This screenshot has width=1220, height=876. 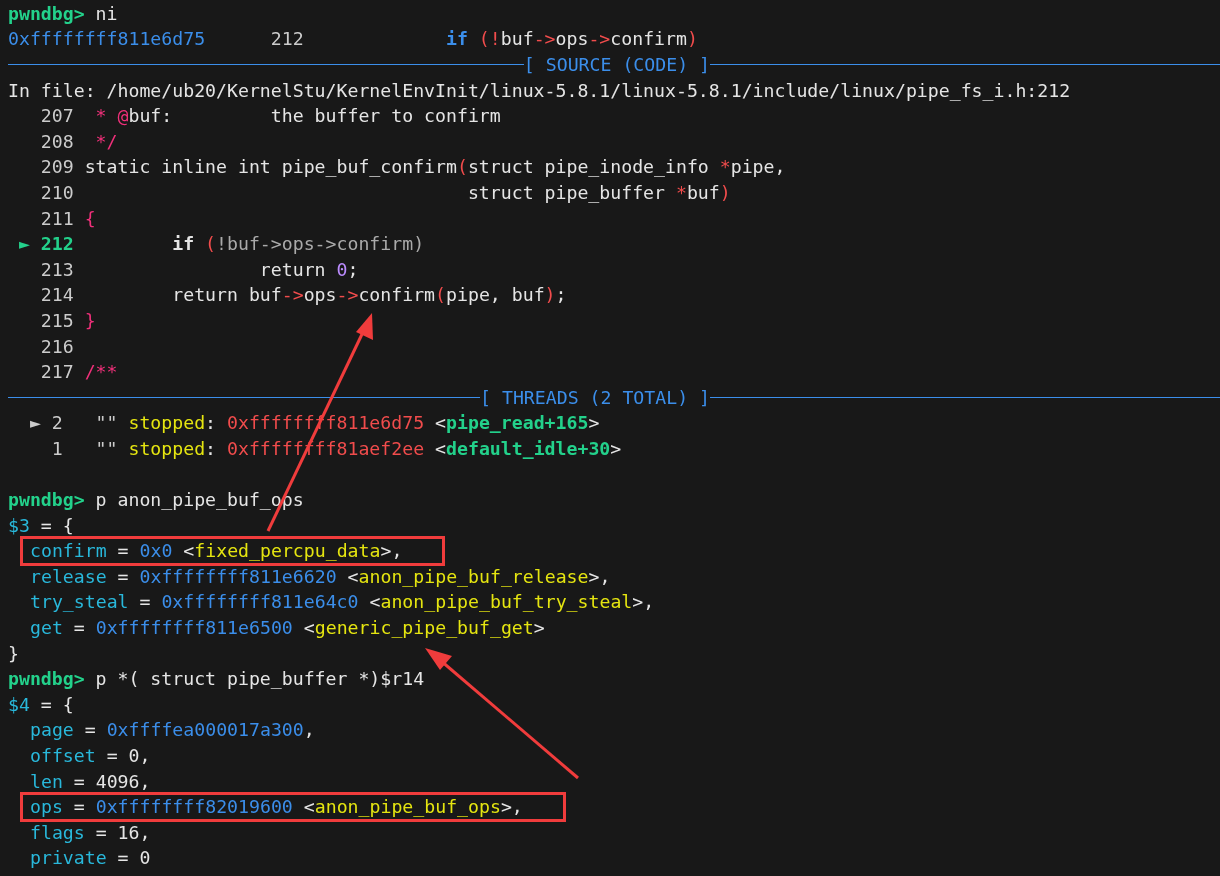 I want to click on terminal-line: private = 0, so click(x=90, y=858).